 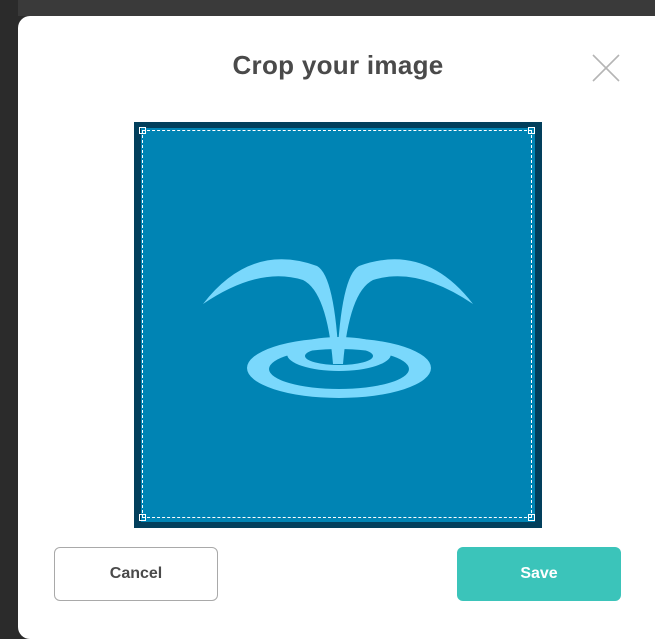 What do you see at coordinates (539, 574) in the screenshot?
I see `save-button: Save` at bounding box center [539, 574].